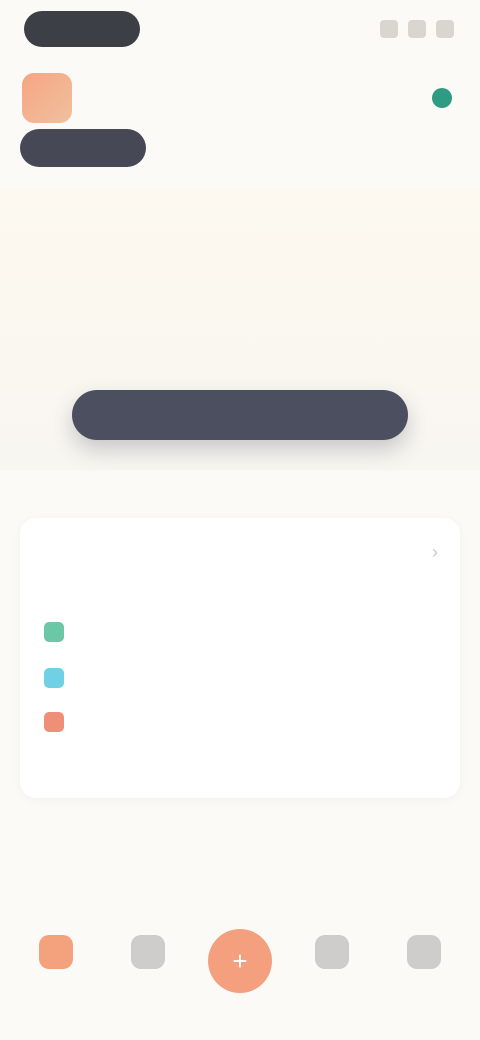  What do you see at coordinates (240, 98) in the screenshot?
I see `header` at bounding box center [240, 98].